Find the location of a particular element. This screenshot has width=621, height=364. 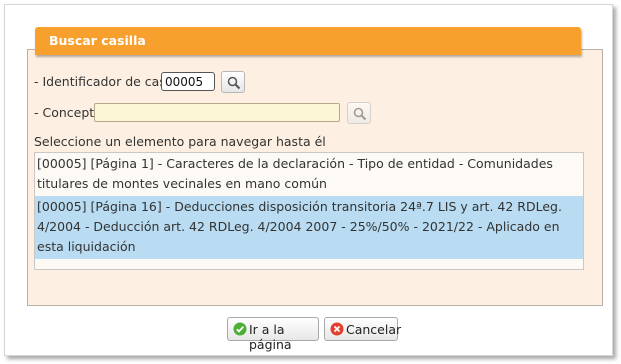

concept-search-button is located at coordinates (359, 113).